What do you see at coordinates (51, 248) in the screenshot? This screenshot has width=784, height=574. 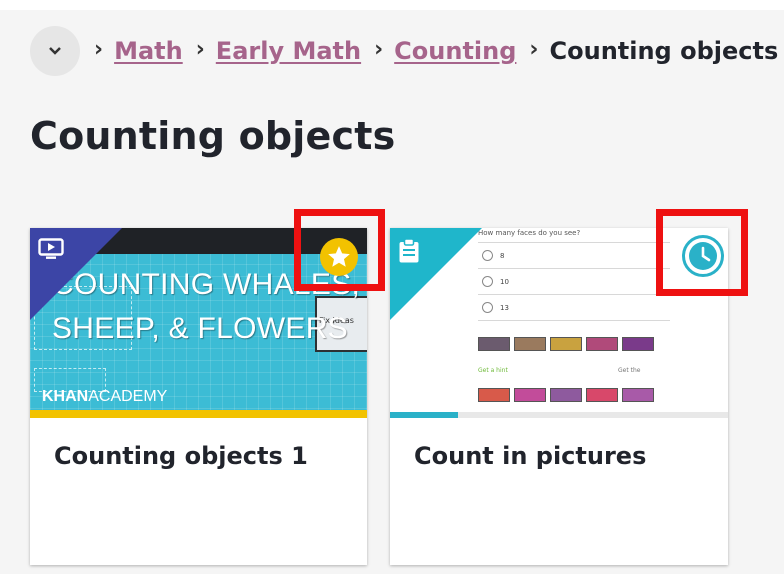 I see `video-icon` at bounding box center [51, 248].